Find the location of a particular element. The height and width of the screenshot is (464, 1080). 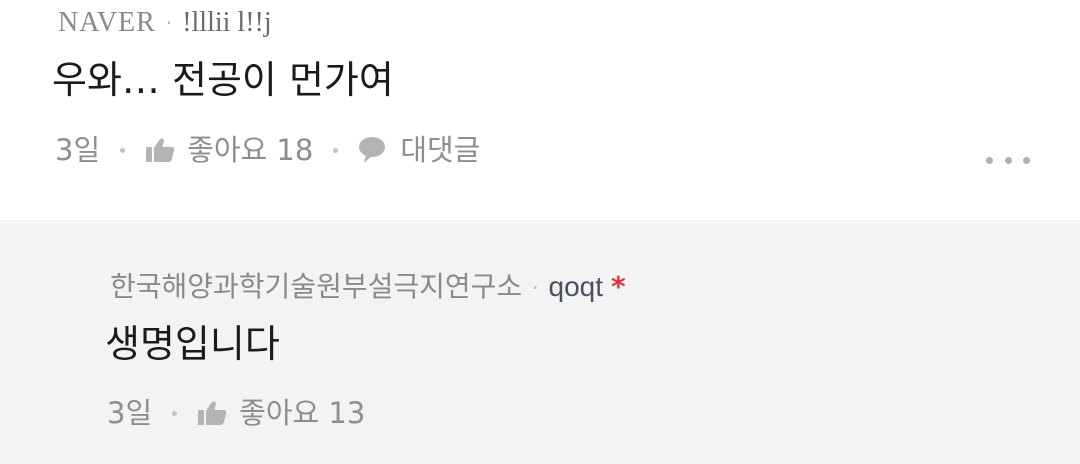

reply-like-label: 좋아요 13 is located at coordinates (302, 413).